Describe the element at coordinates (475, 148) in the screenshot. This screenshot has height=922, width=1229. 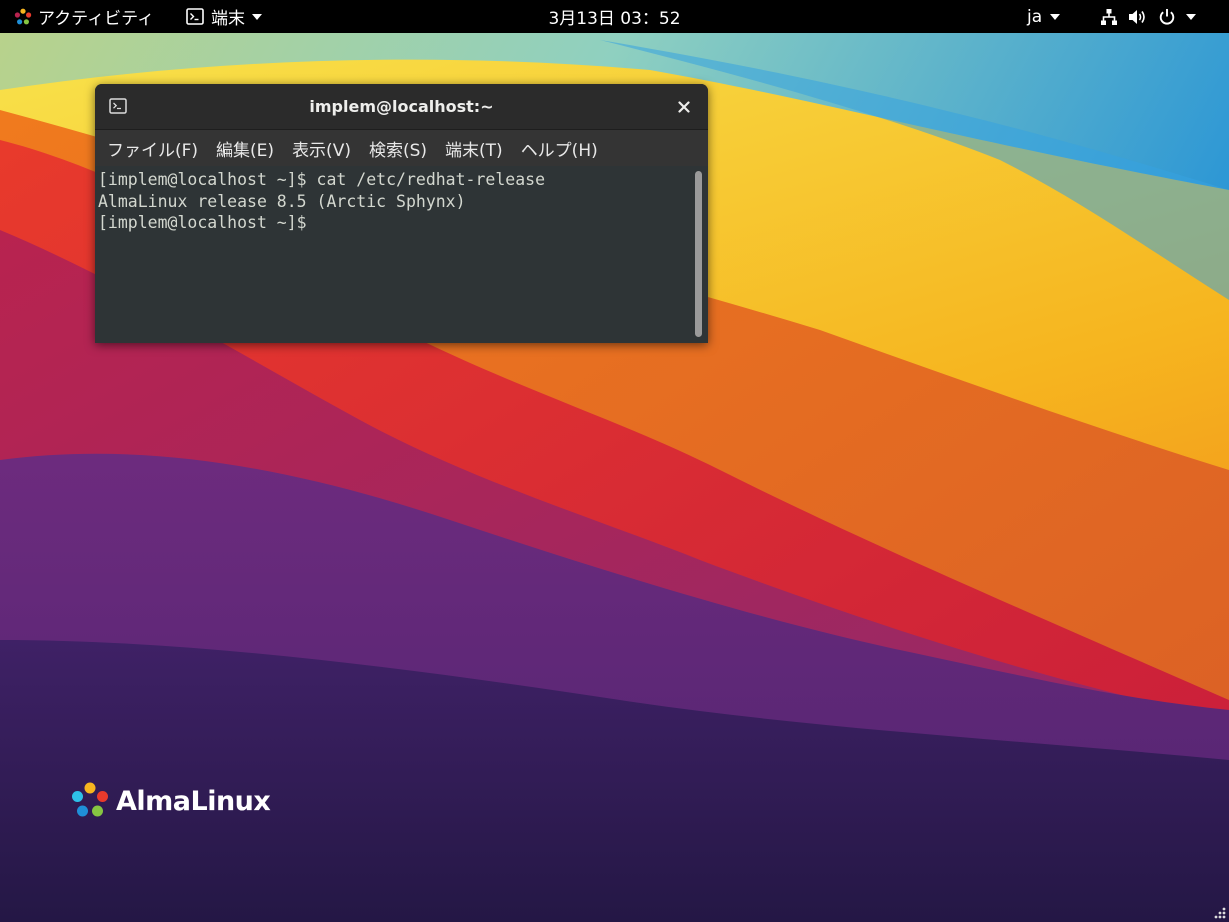
I see `menu-terminal: 端末(T)` at that location.